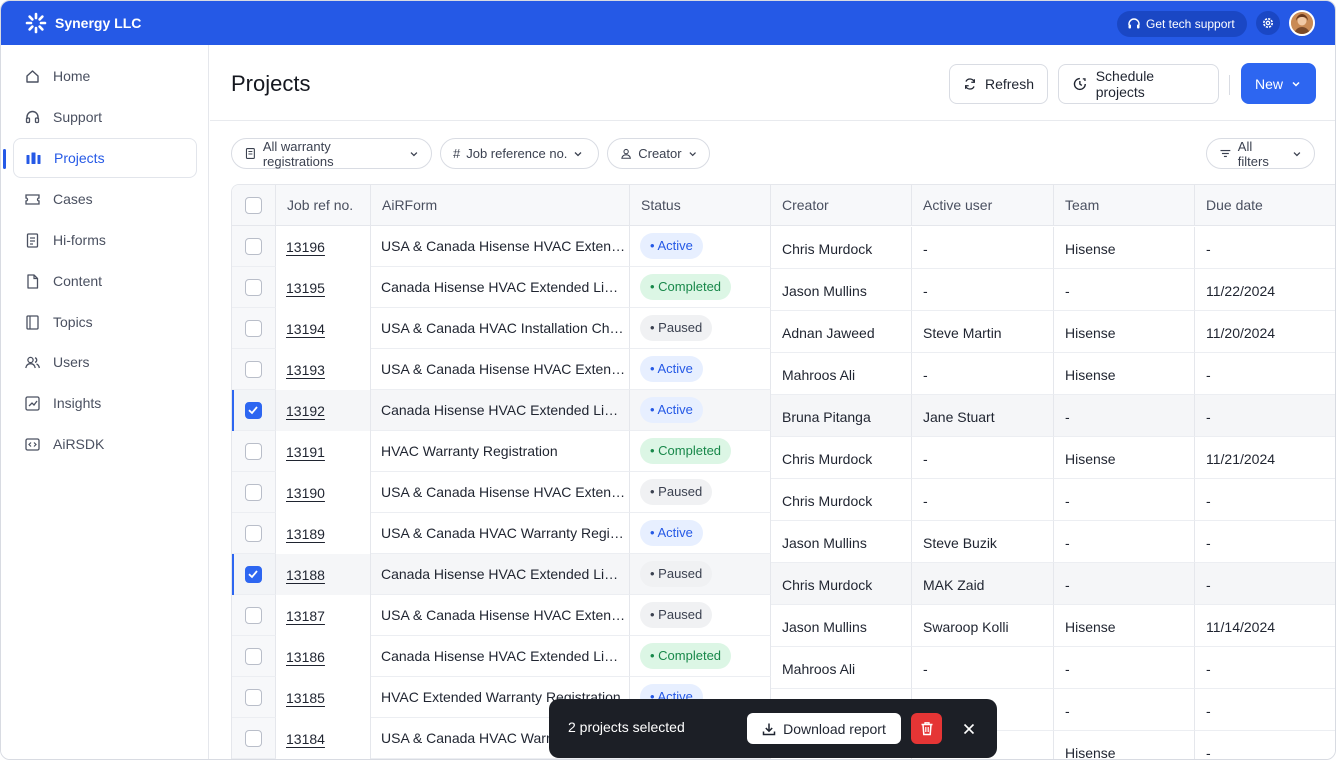 The image size is (1336, 760). Describe the element at coordinates (1265, 626) in the screenshot. I see `due-date-cell: 11/14/2024` at that location.